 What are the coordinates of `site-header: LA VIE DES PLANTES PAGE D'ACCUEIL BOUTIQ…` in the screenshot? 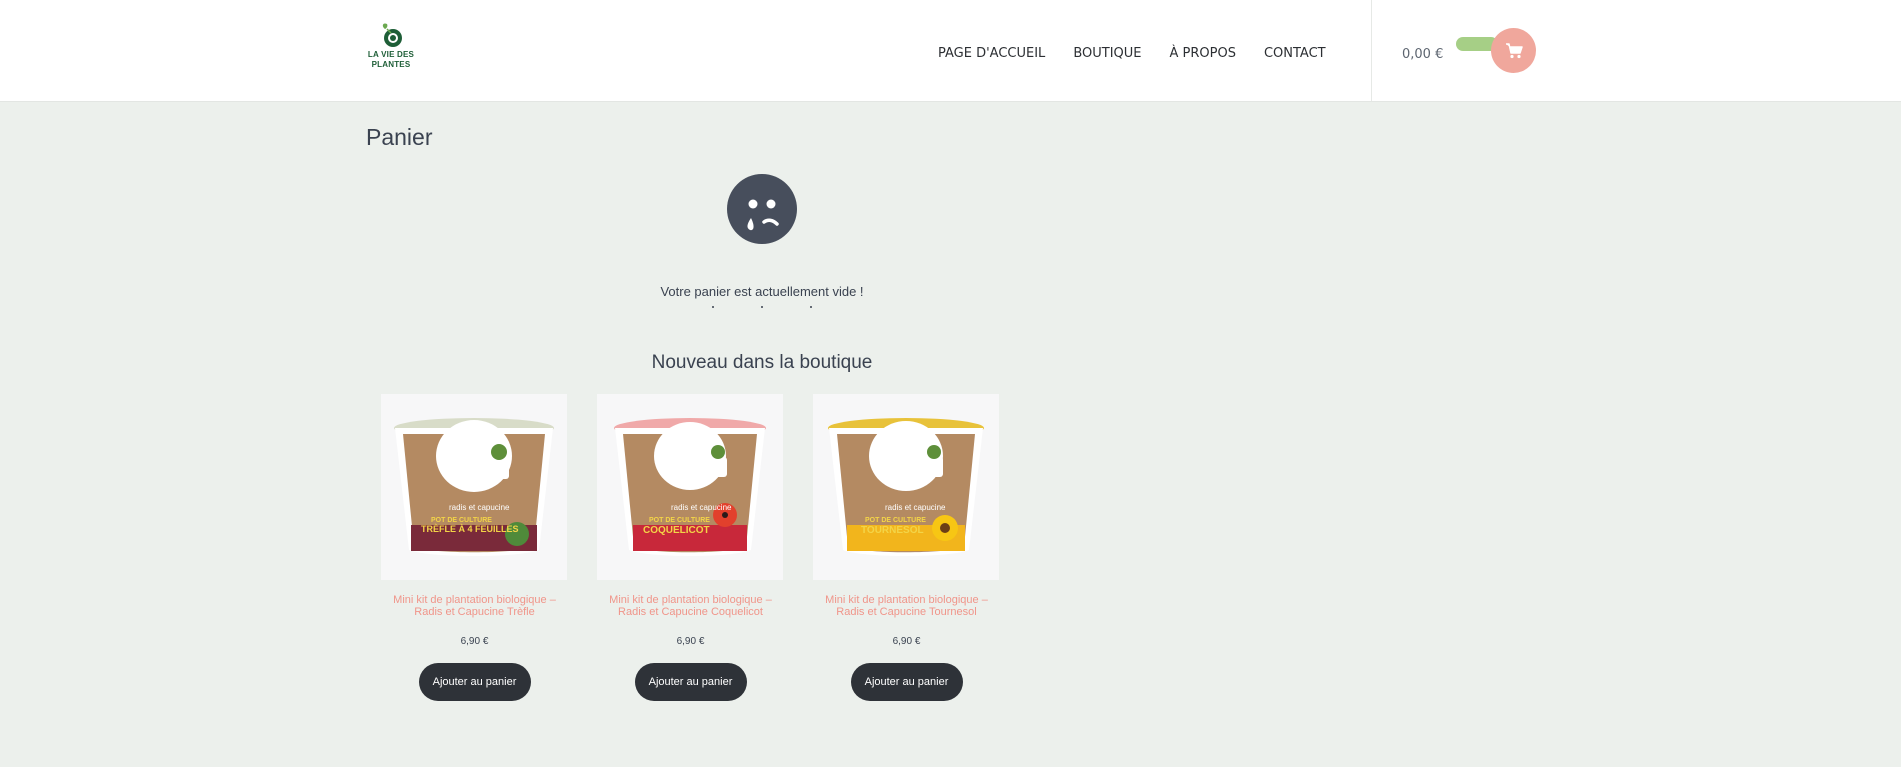 It's located at (950, 51).